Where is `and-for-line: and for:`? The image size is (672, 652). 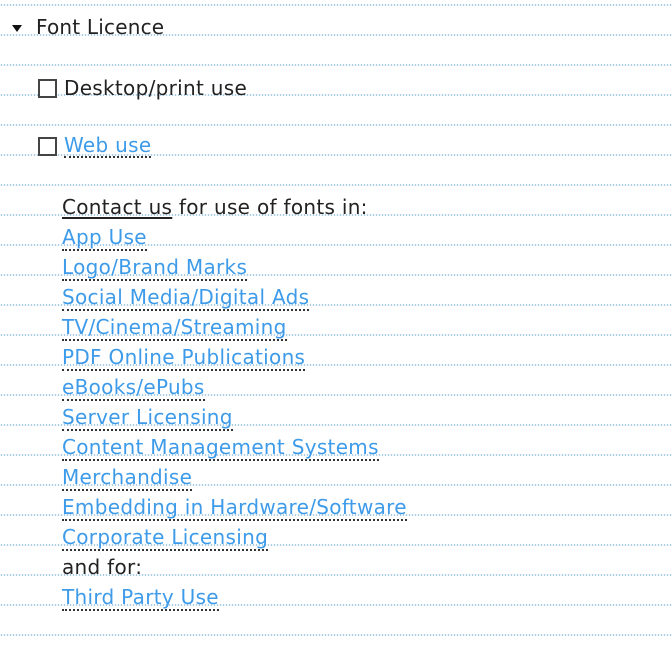 and-for-line: and for: is located at coordinates (362, 568).